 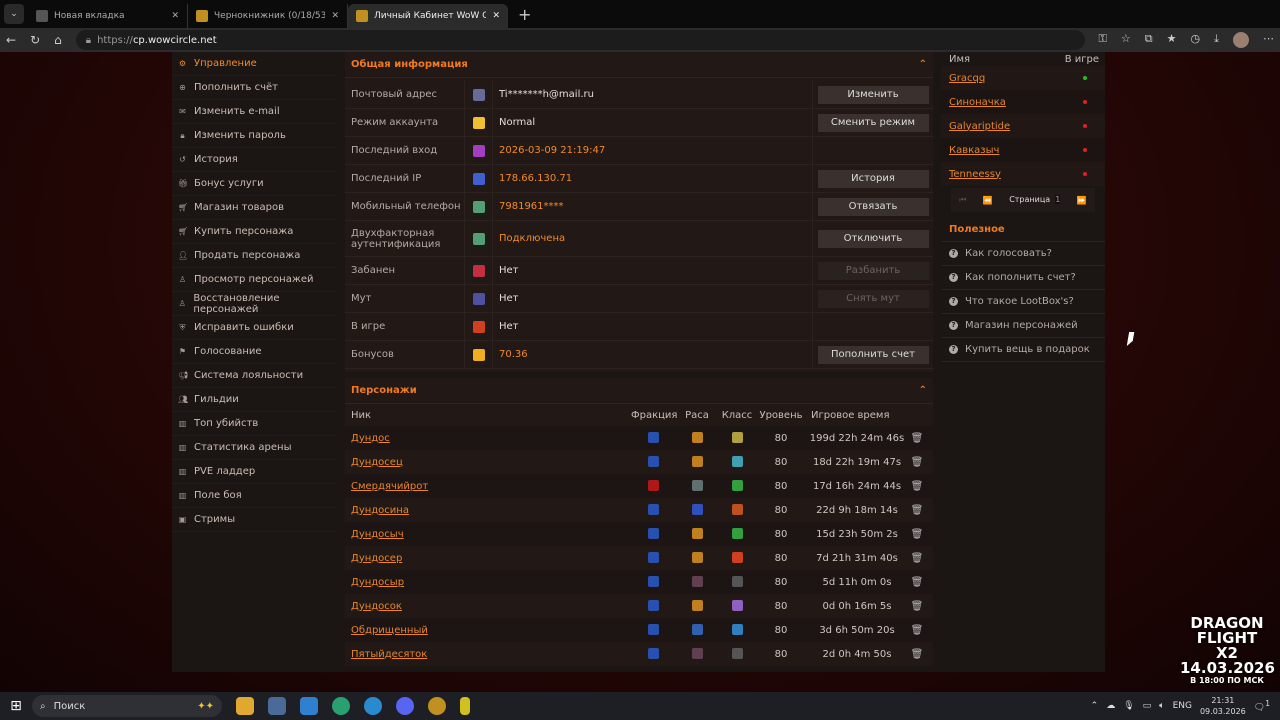 What do you see at coordinates (639, 391) in the screenshot?
I see `section-header: Персонажи ⌃` at bounding box center [639, 391].